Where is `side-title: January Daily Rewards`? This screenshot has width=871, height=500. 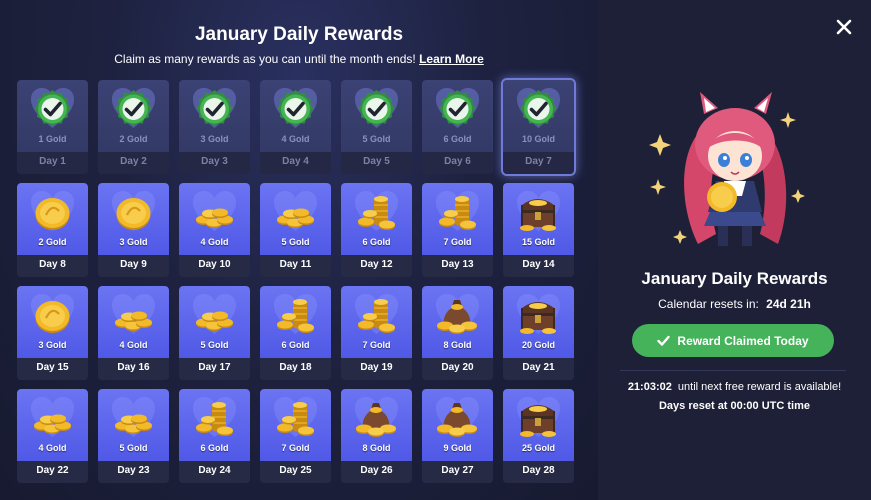
side-title: January Daily Rewards is located at coordinates (734, 278).